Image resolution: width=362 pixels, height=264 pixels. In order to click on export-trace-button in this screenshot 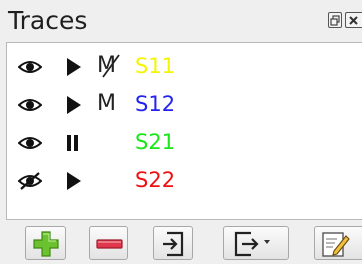, I will do `click(256, 243)`.